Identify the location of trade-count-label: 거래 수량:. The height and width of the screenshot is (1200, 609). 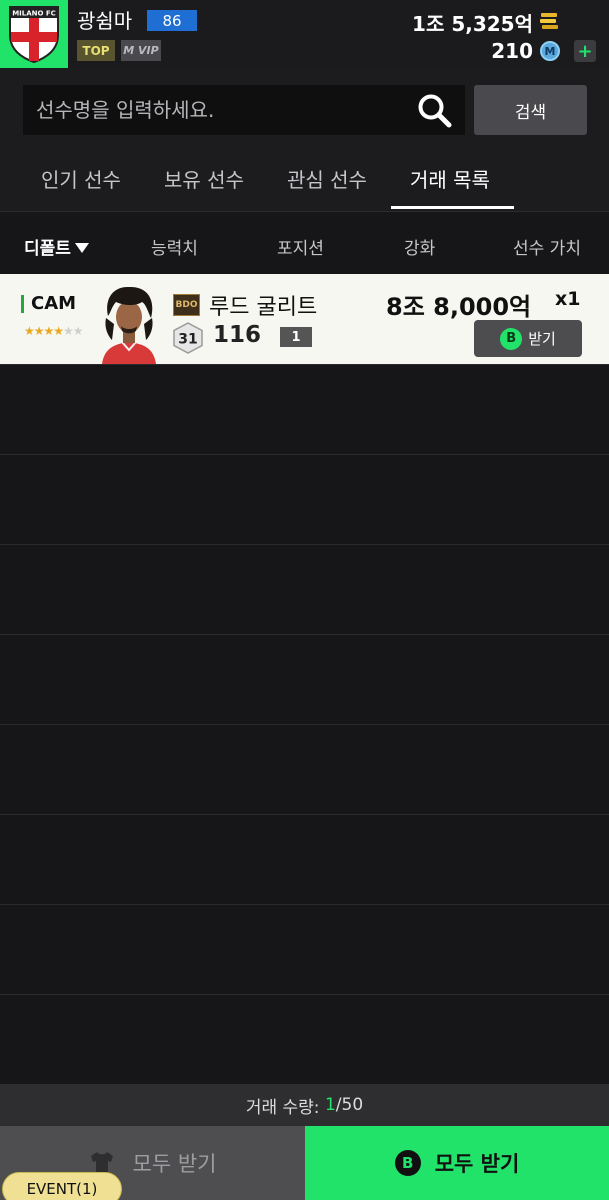
(282, 1107).